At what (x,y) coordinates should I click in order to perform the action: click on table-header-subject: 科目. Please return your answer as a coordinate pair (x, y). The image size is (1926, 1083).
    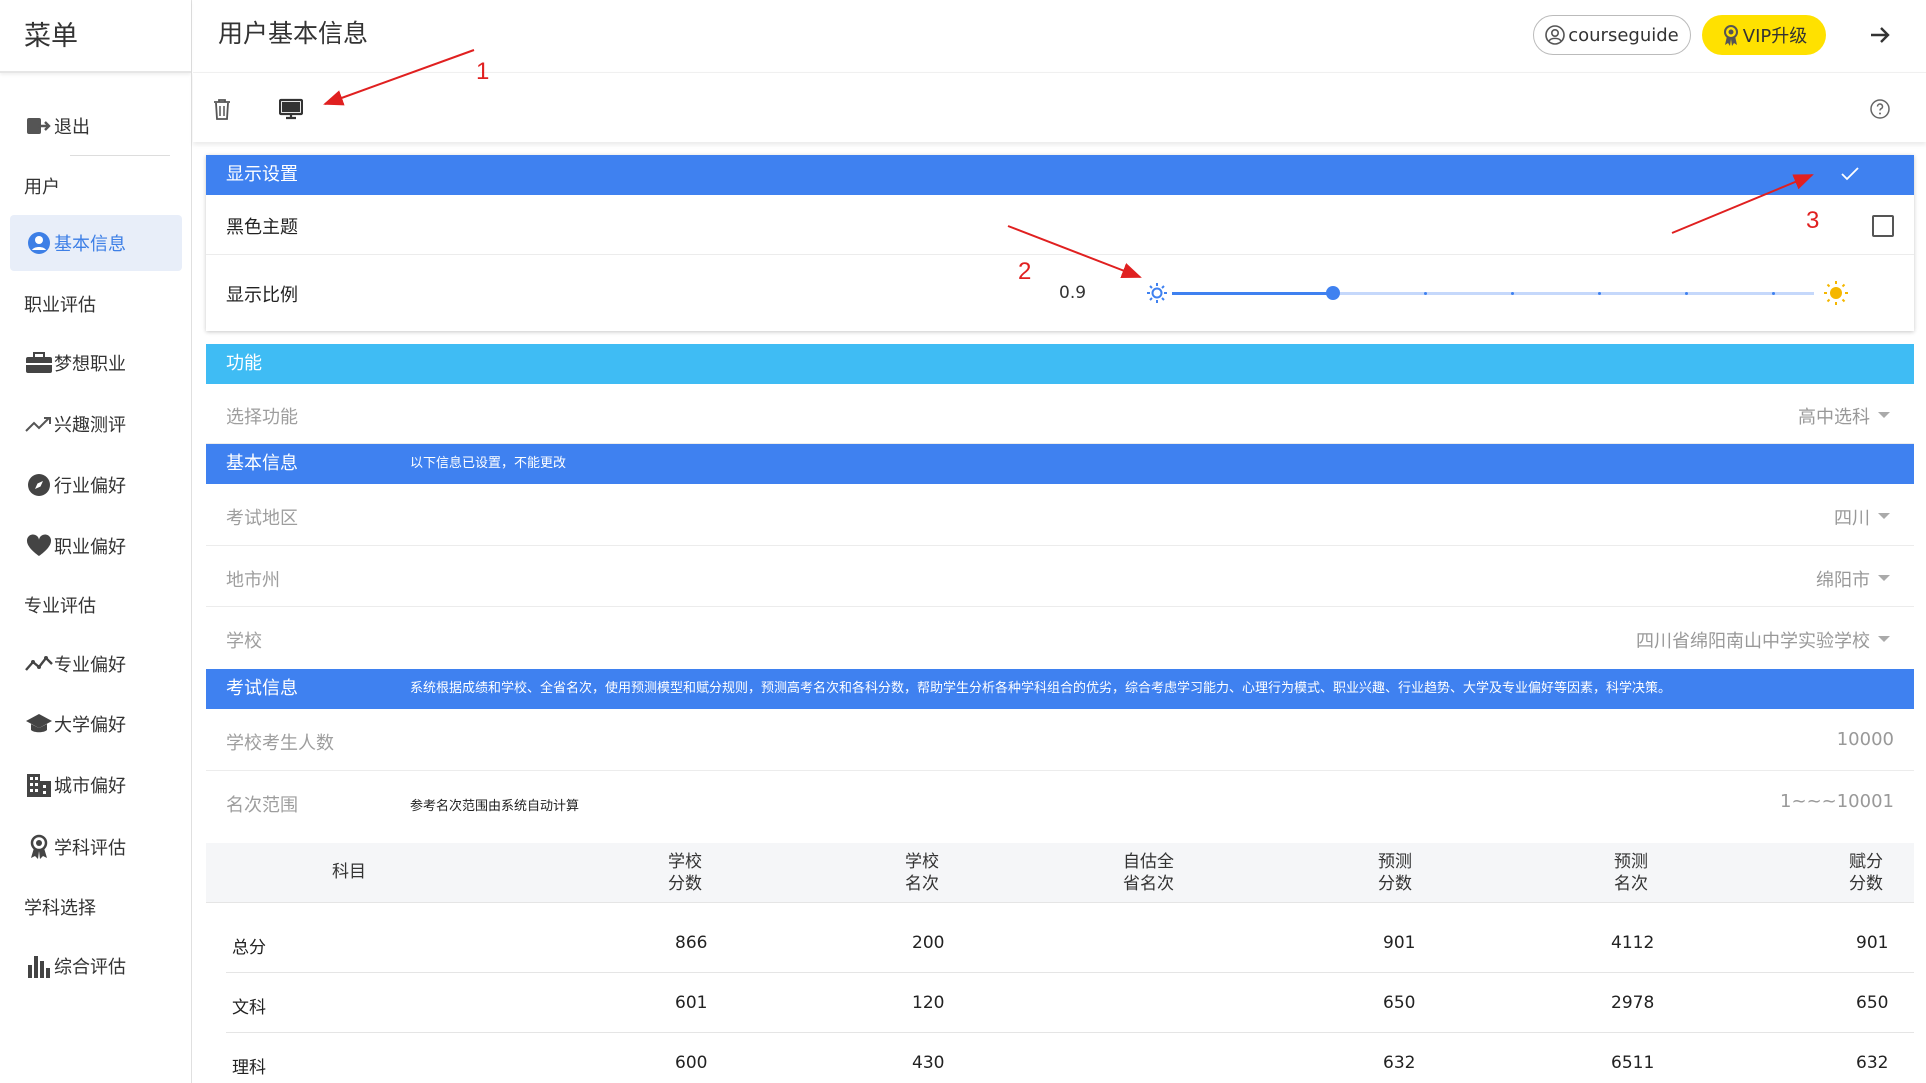
    Looking at the image, I should click on (349, 872).